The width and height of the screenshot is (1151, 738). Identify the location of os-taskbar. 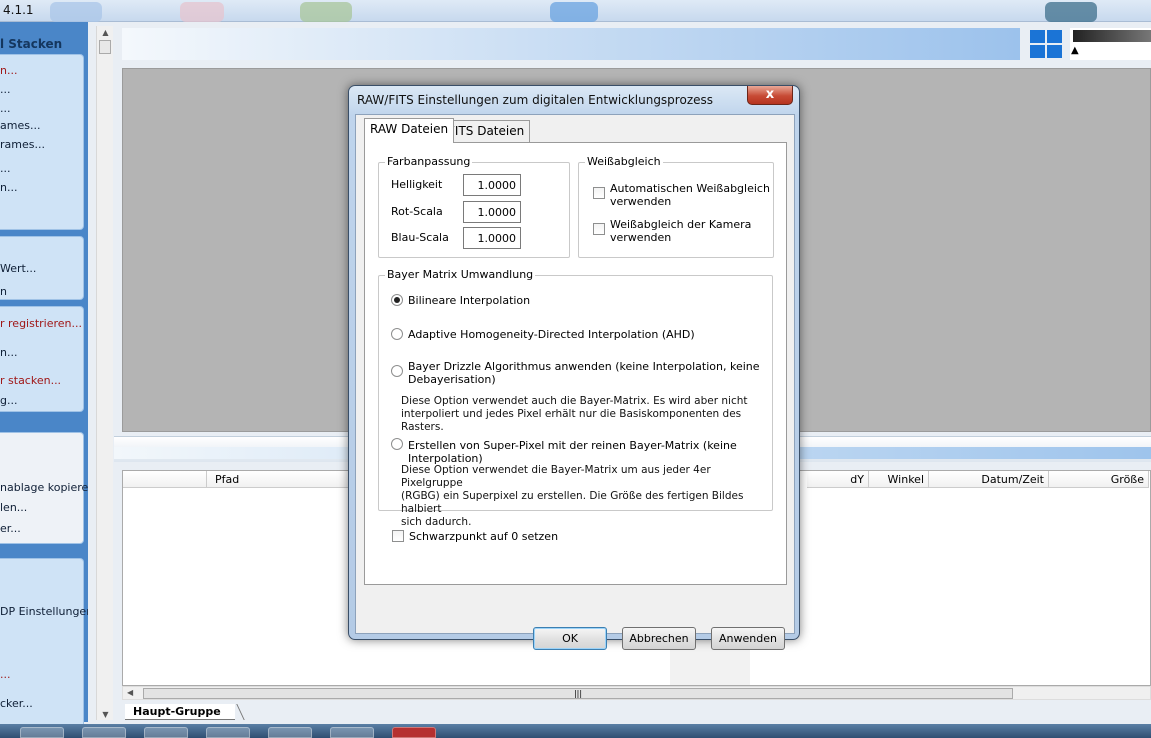
(575, 731).